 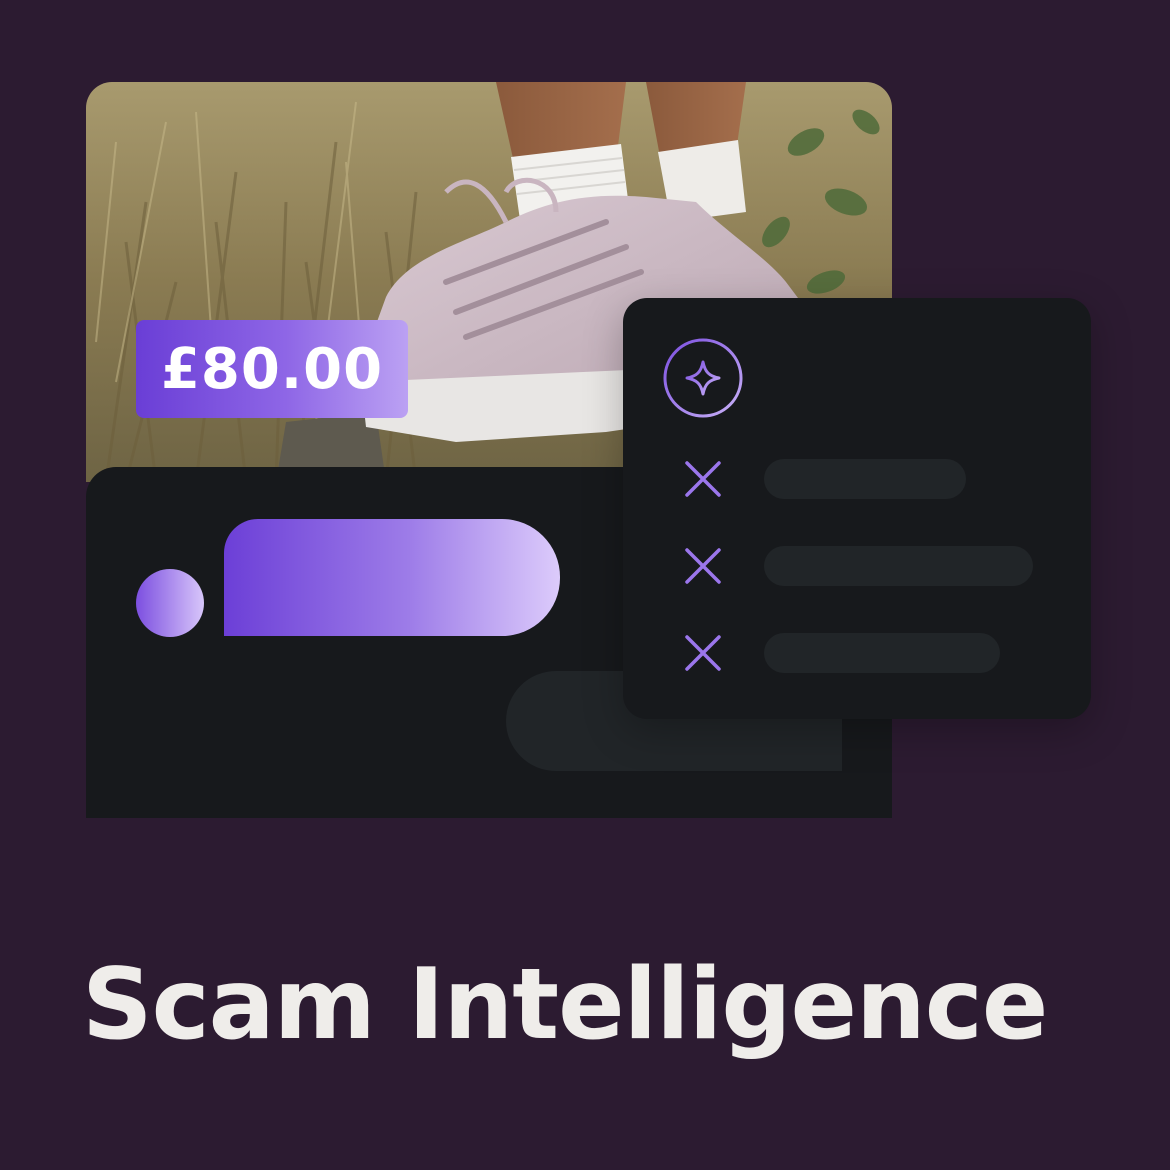 I want to click on sparkle-icon, so click(x=703, y=378).